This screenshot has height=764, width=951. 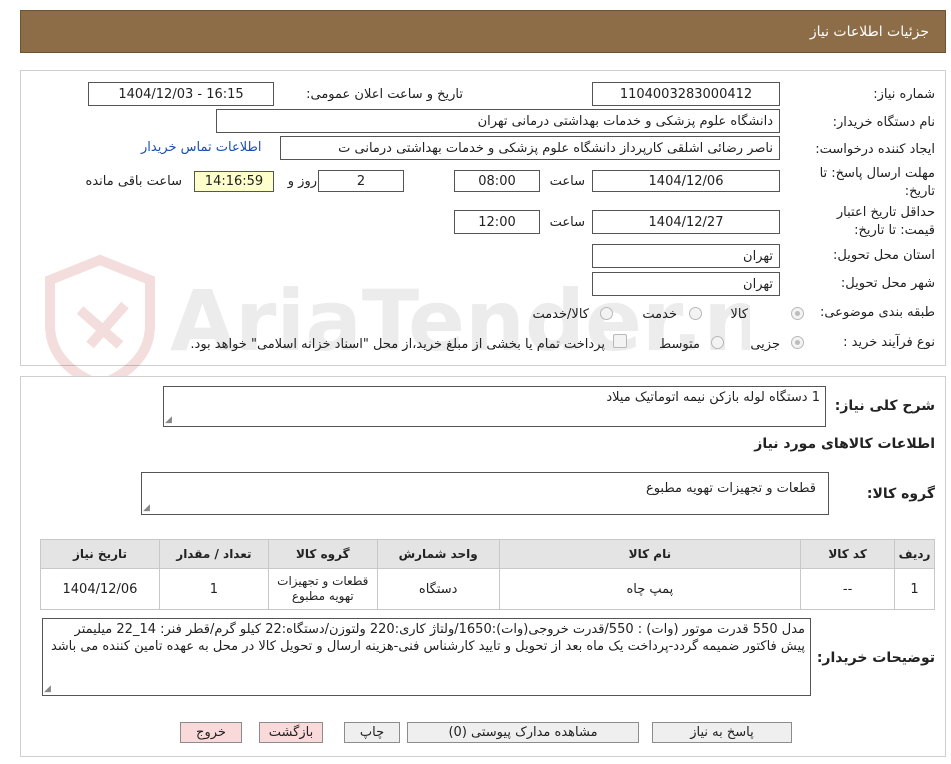 What do you see at coordinates (686, 256) in the screenshot?
I see `province-field: تهران` at bounding box center [686, 256].